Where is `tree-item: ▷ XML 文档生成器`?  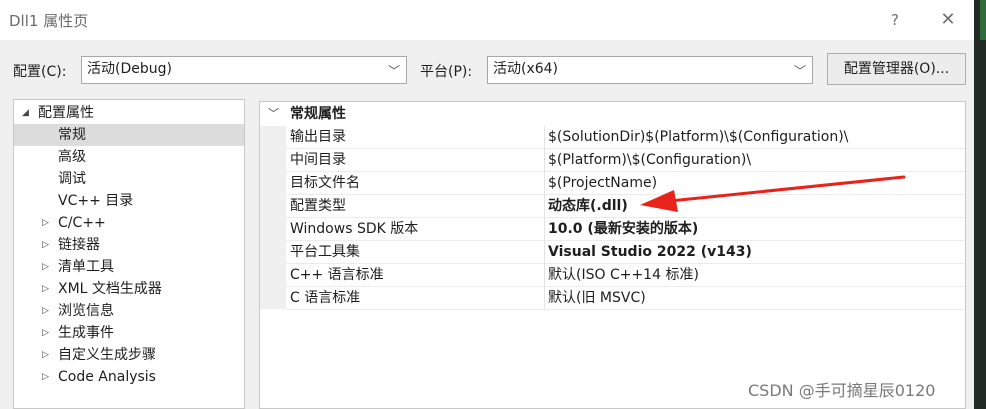
tree-item: ▷ XML 文档生成器 is located at coordinates (129, 289).